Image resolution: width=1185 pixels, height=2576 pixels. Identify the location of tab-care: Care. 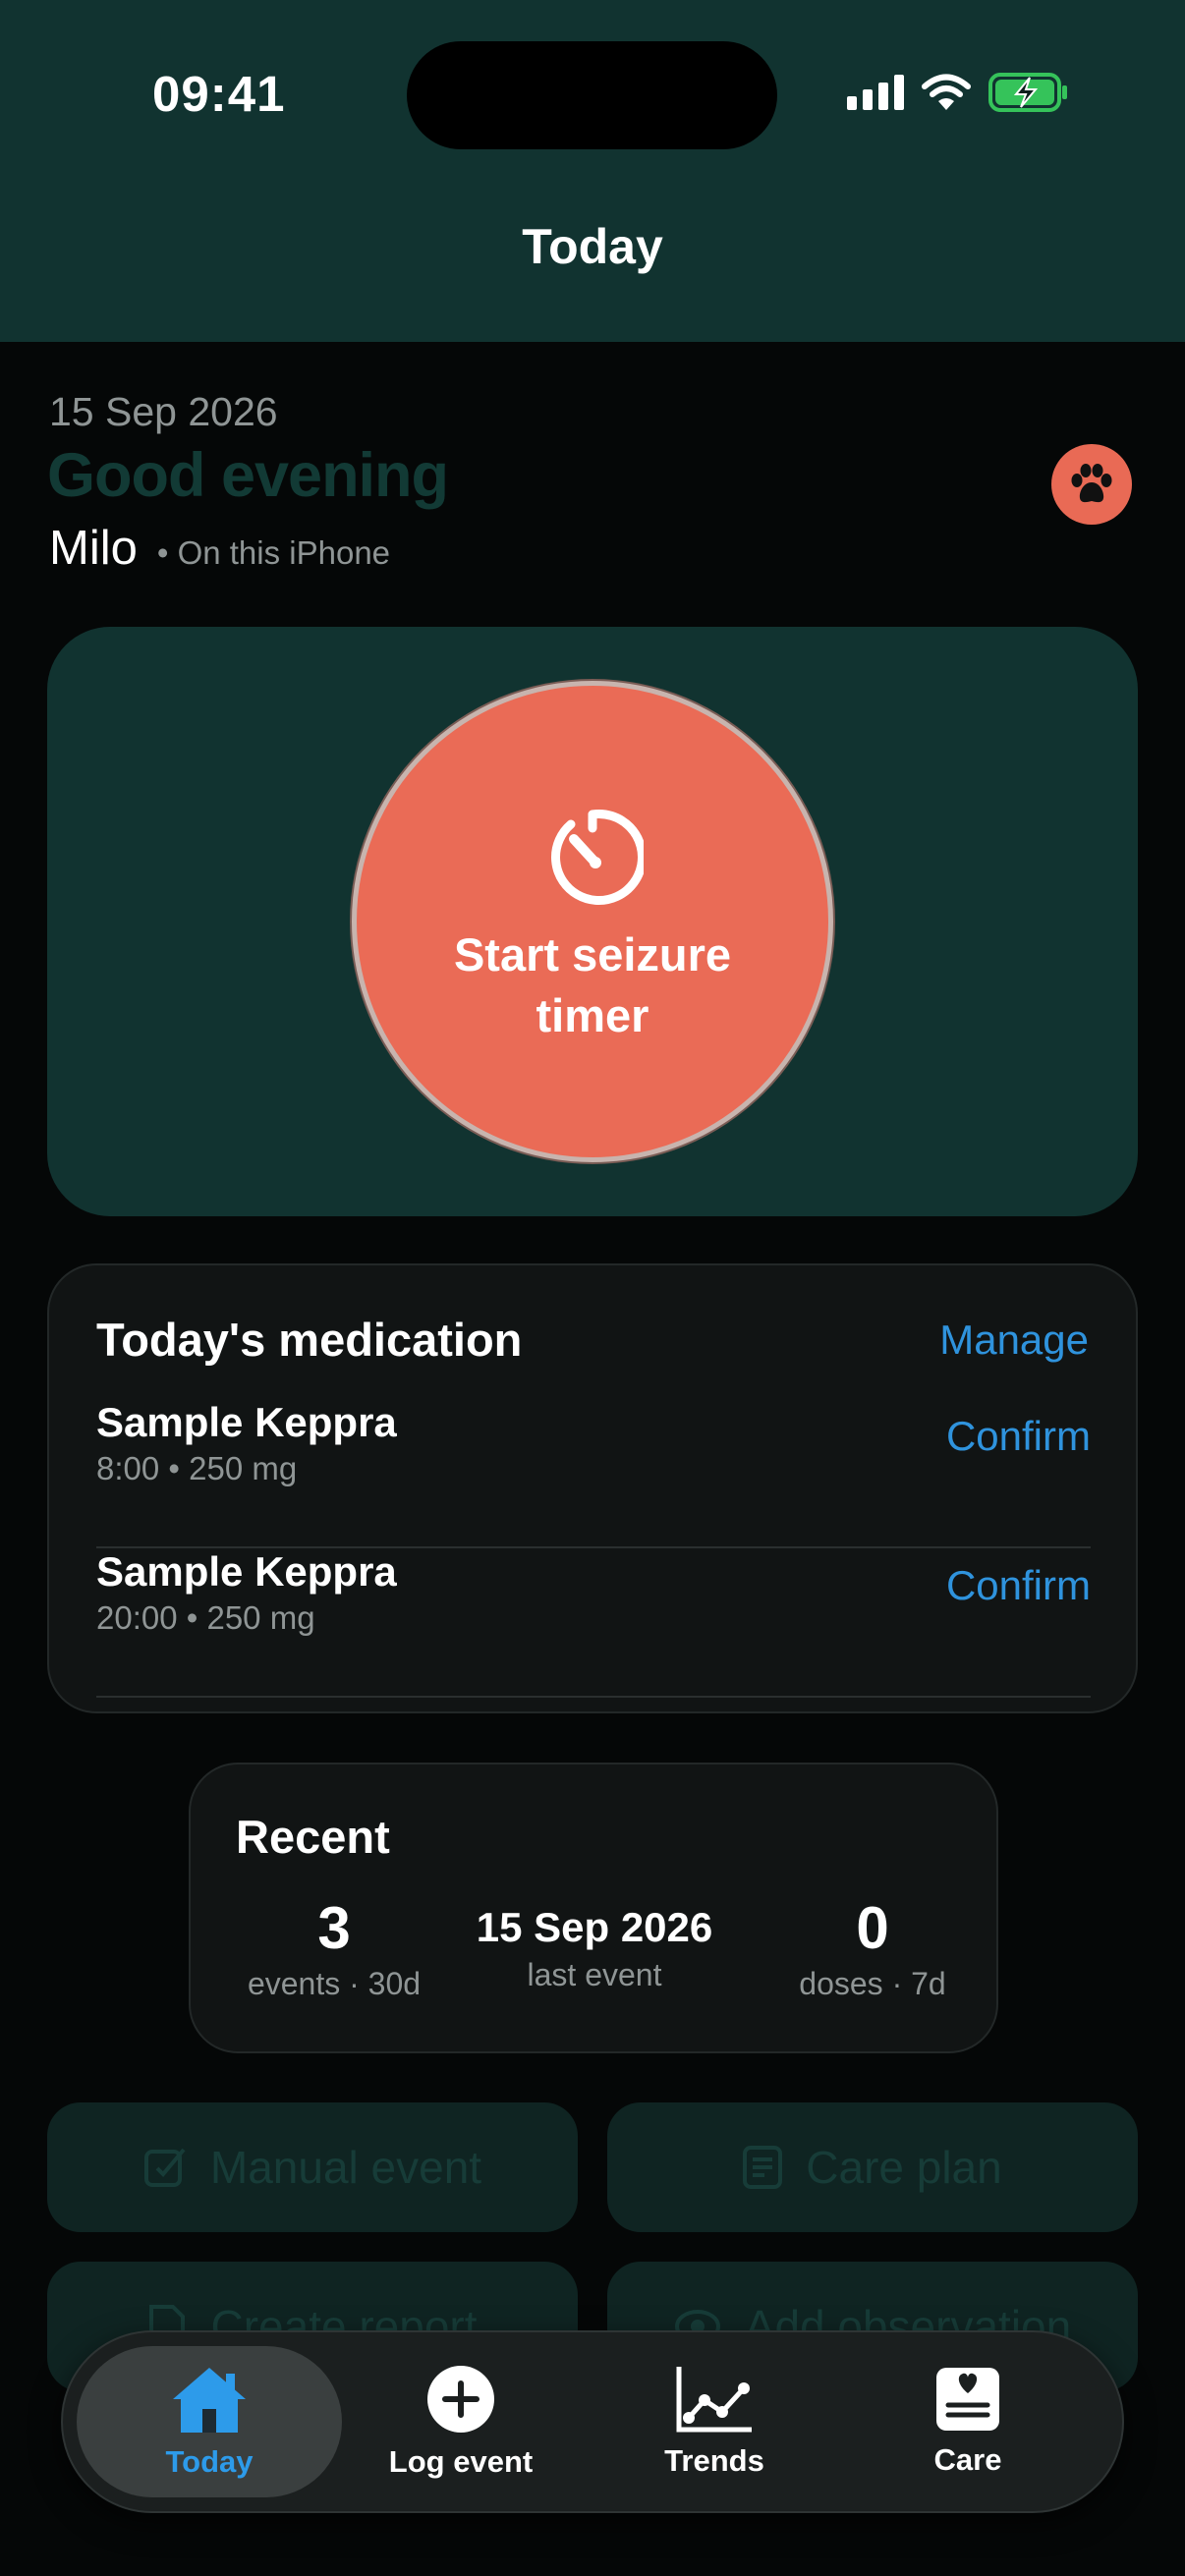
(968, 2421).